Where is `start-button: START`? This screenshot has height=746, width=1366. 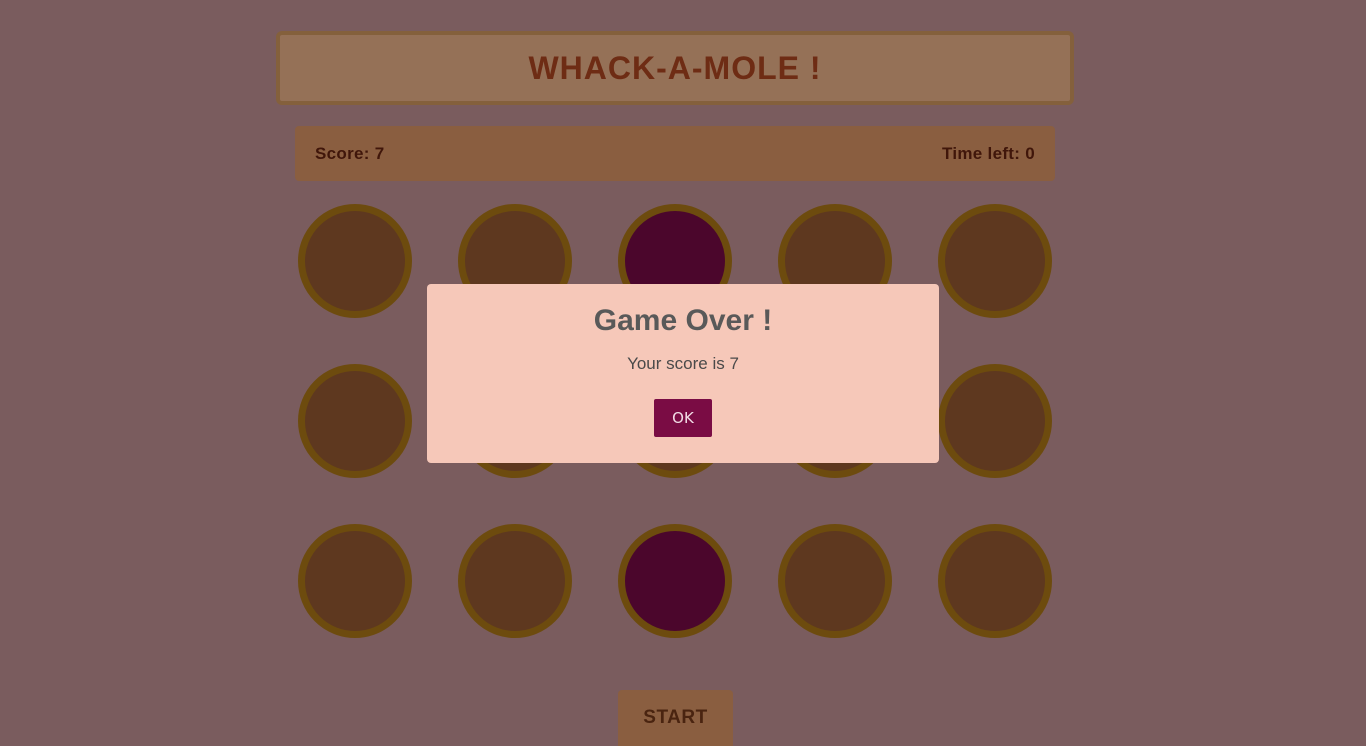 start-button: START is located at coordinates (675, 718).